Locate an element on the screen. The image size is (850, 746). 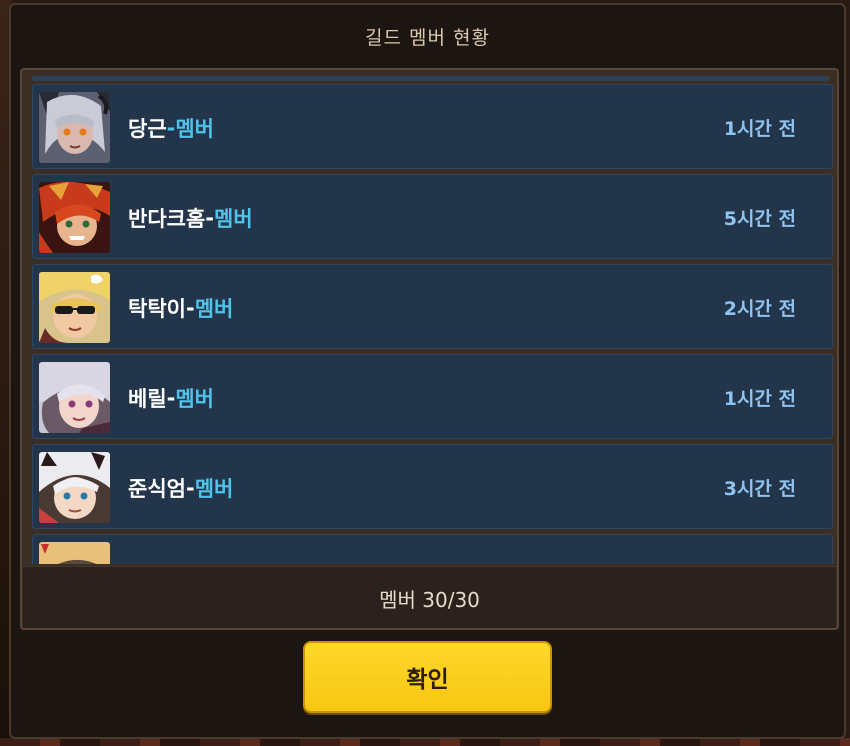
member-name: 당근 is located at coordinates (147, 128).